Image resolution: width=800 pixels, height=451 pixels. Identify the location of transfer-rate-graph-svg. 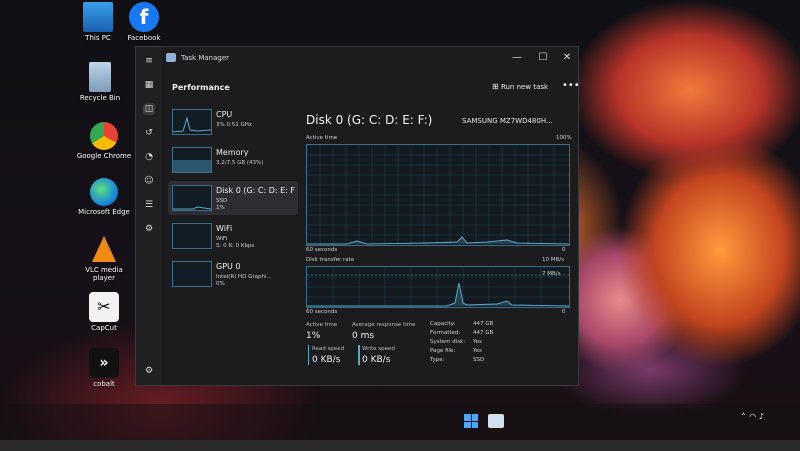
(438, 287).